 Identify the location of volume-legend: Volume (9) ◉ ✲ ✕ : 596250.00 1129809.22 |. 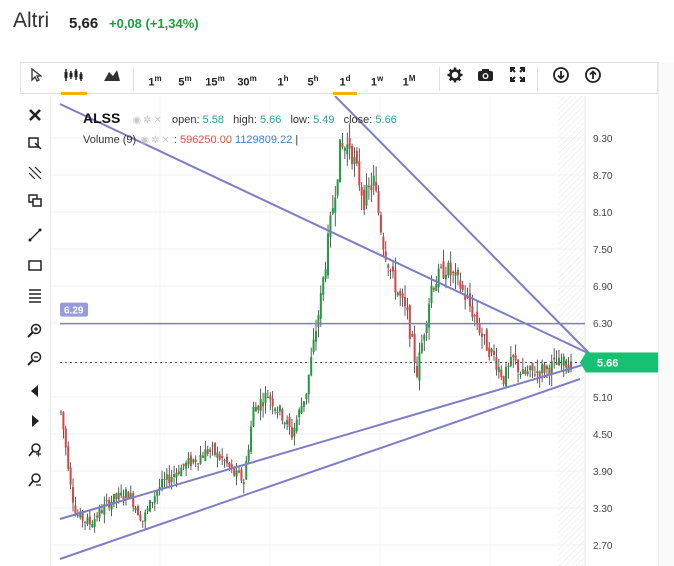
(191, 140).